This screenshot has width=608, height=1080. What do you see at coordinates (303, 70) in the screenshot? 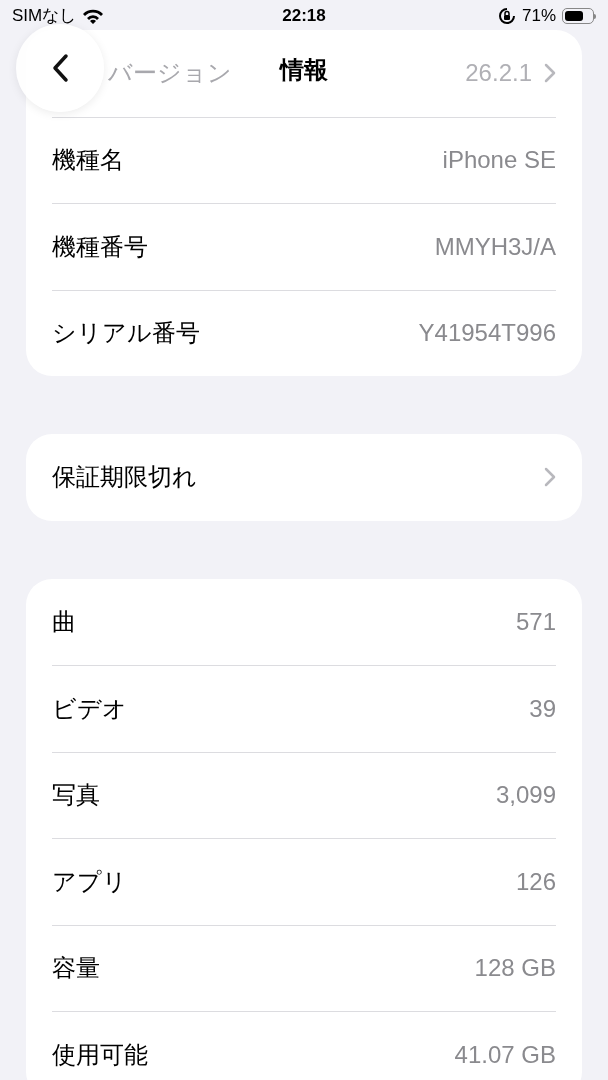
I see `page-title: 情報` at bounding box center [303, 70].